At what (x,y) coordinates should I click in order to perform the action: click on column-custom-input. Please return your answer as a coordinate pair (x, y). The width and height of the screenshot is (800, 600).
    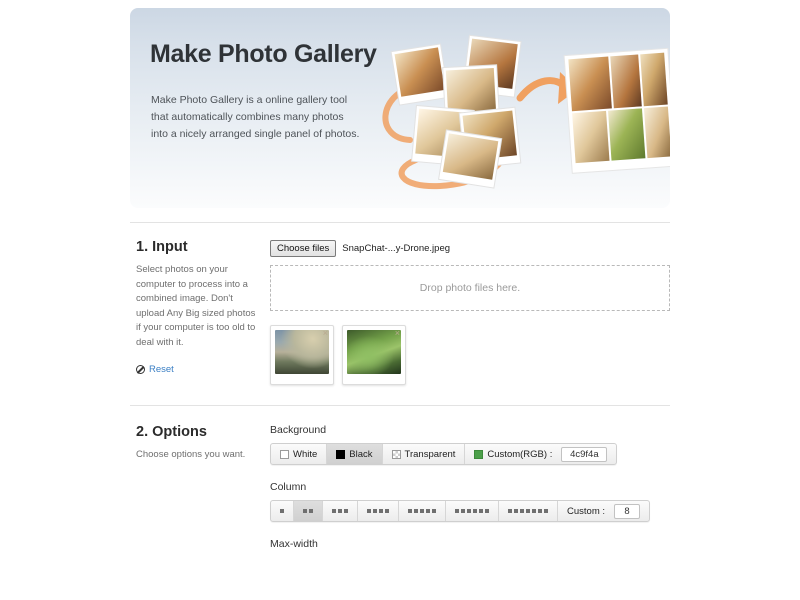
    Looking at the image, I should click on (627, 511).